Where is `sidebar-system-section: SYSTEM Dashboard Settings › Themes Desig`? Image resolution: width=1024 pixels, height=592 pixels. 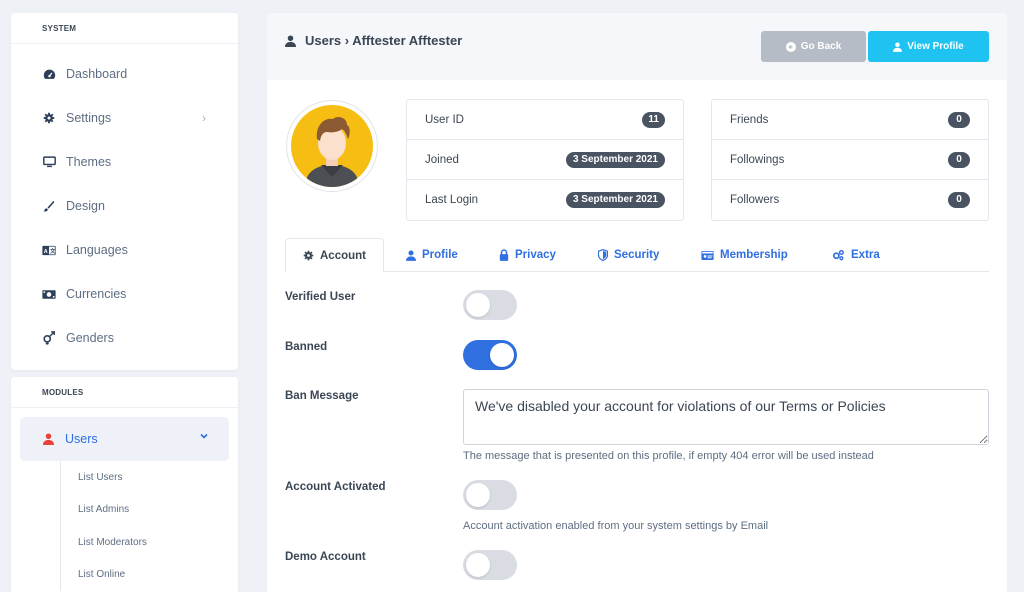
sidebar-system-section: SYSTEM Dashboard Settings › Themes Desig is located at coordinates (124, 191).